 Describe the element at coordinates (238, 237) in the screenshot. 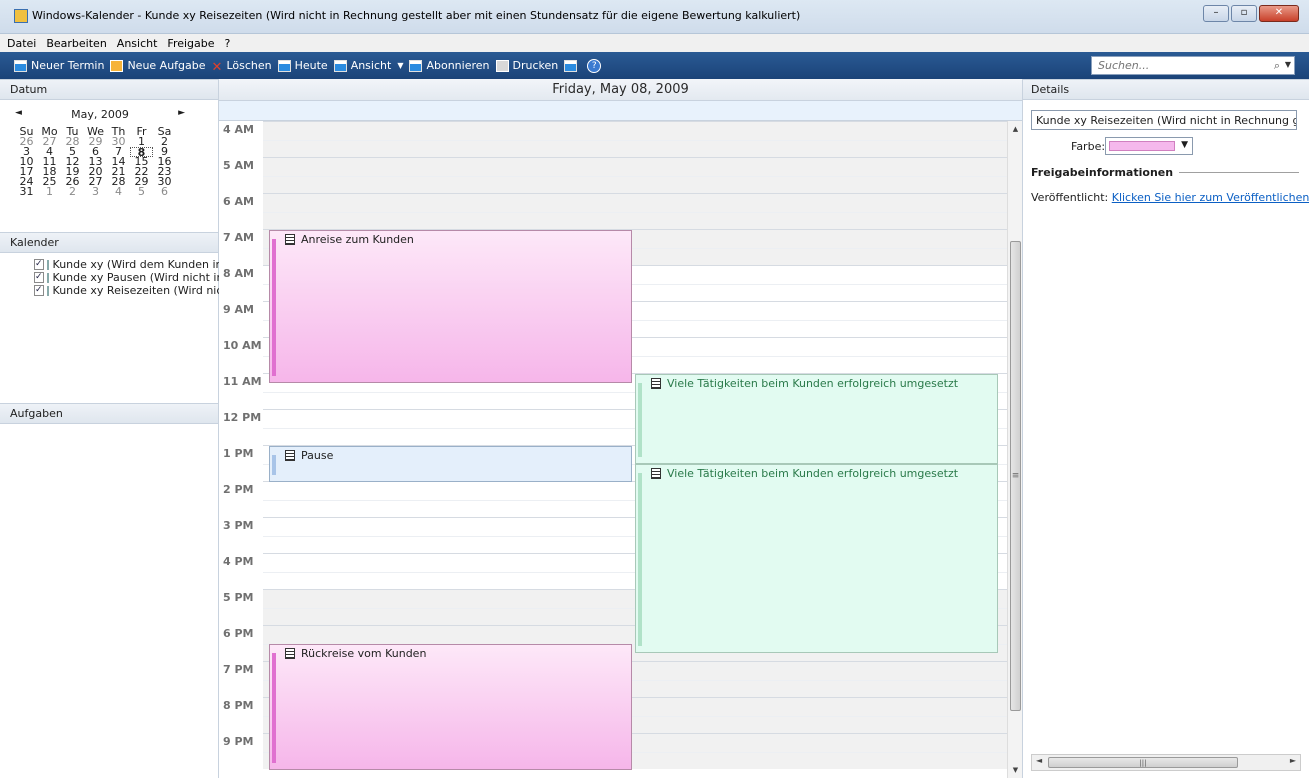

I see `hour-label: 7 AM` at that location.